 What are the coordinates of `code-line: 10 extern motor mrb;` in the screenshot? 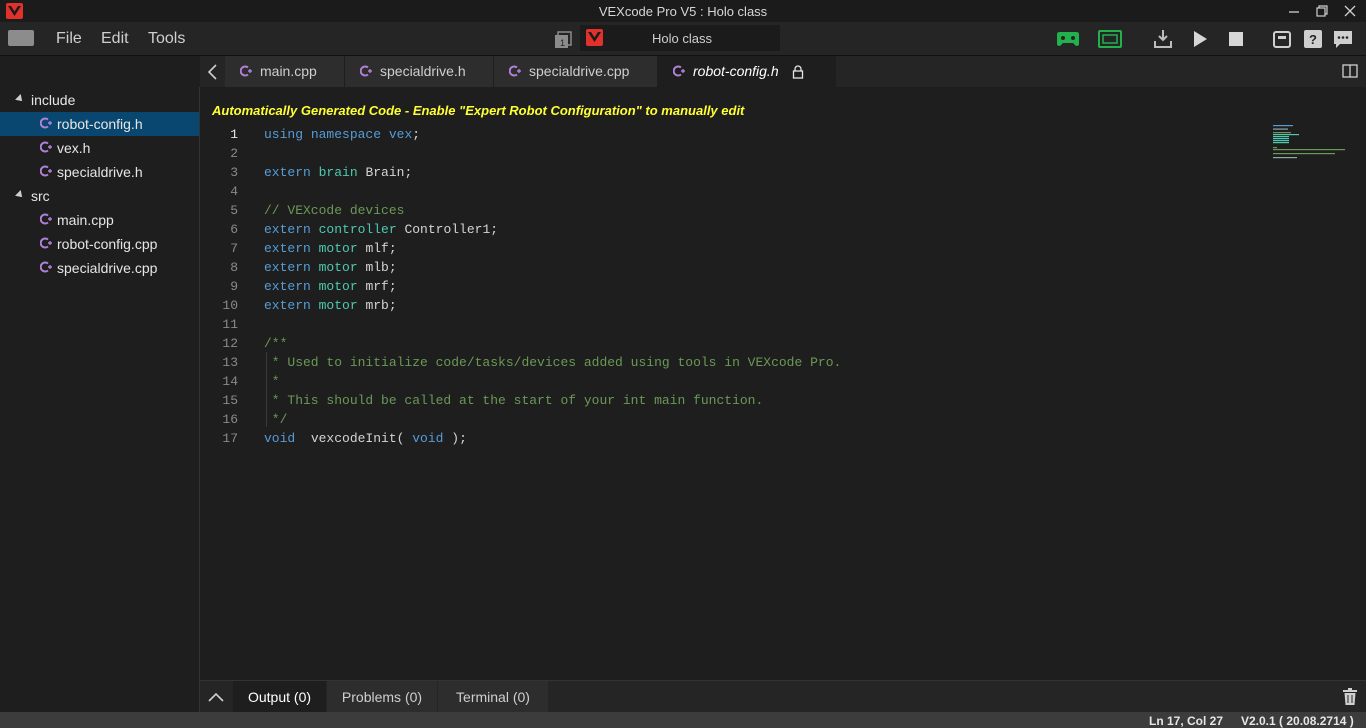 It's located at (730, 307).